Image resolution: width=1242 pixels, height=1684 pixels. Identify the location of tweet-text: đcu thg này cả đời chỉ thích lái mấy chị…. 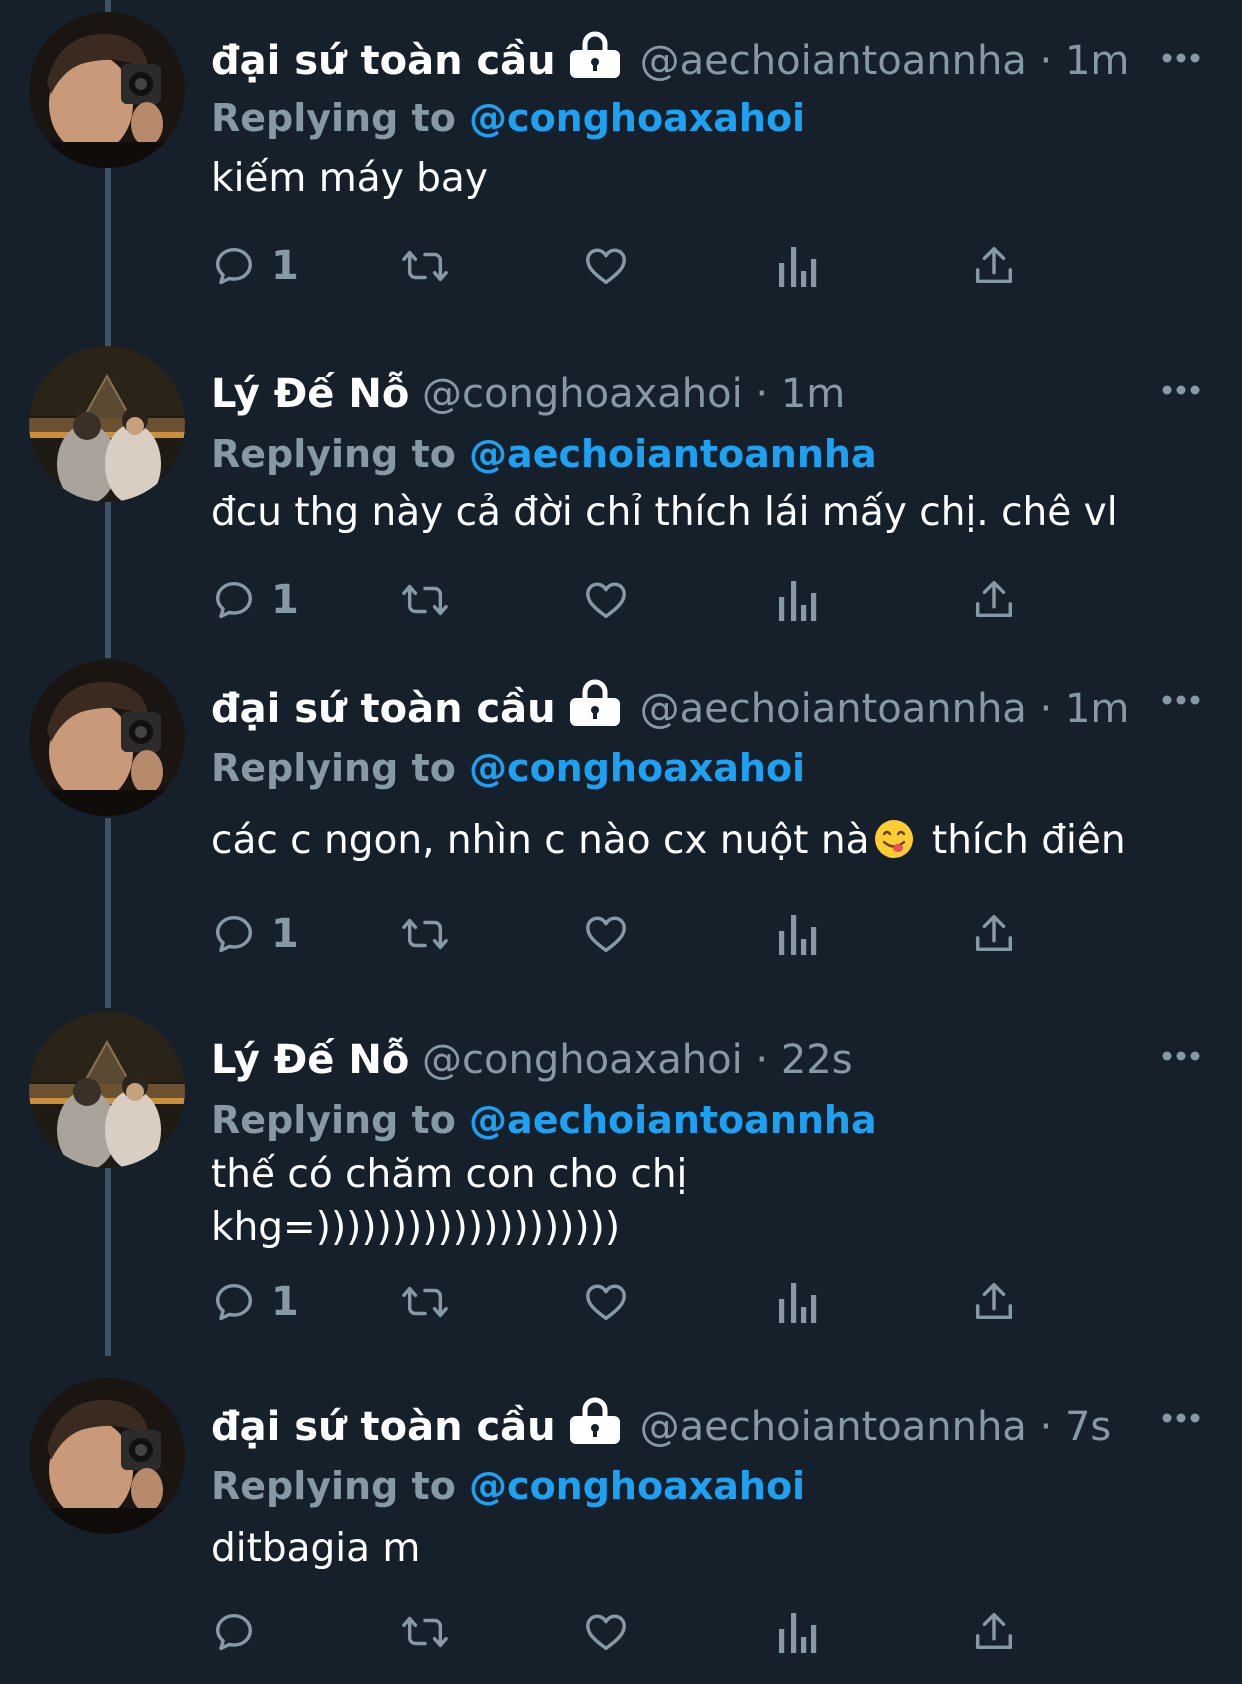
(664, 512).